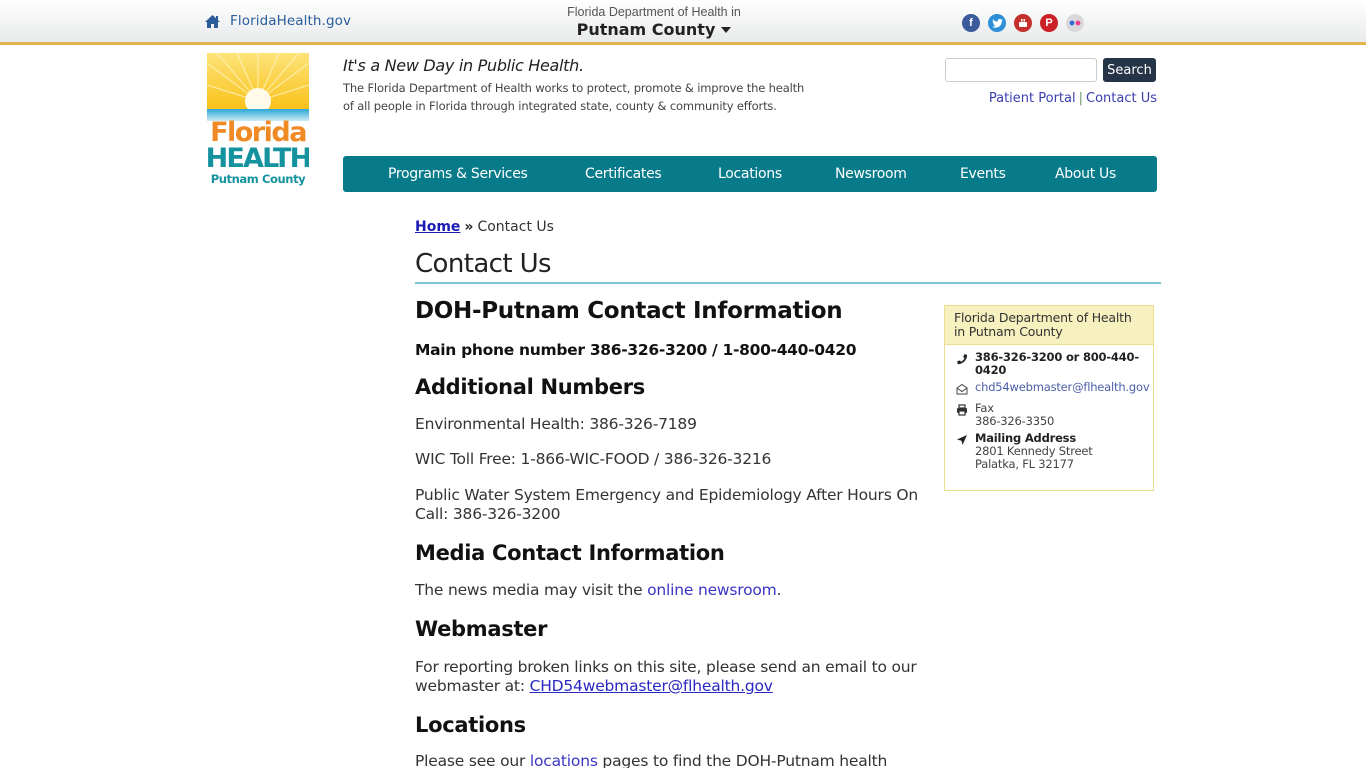 This screenshot has height=768, width=1366. I want to click on fax-number: 386-326-3350, so click(1015, 421).